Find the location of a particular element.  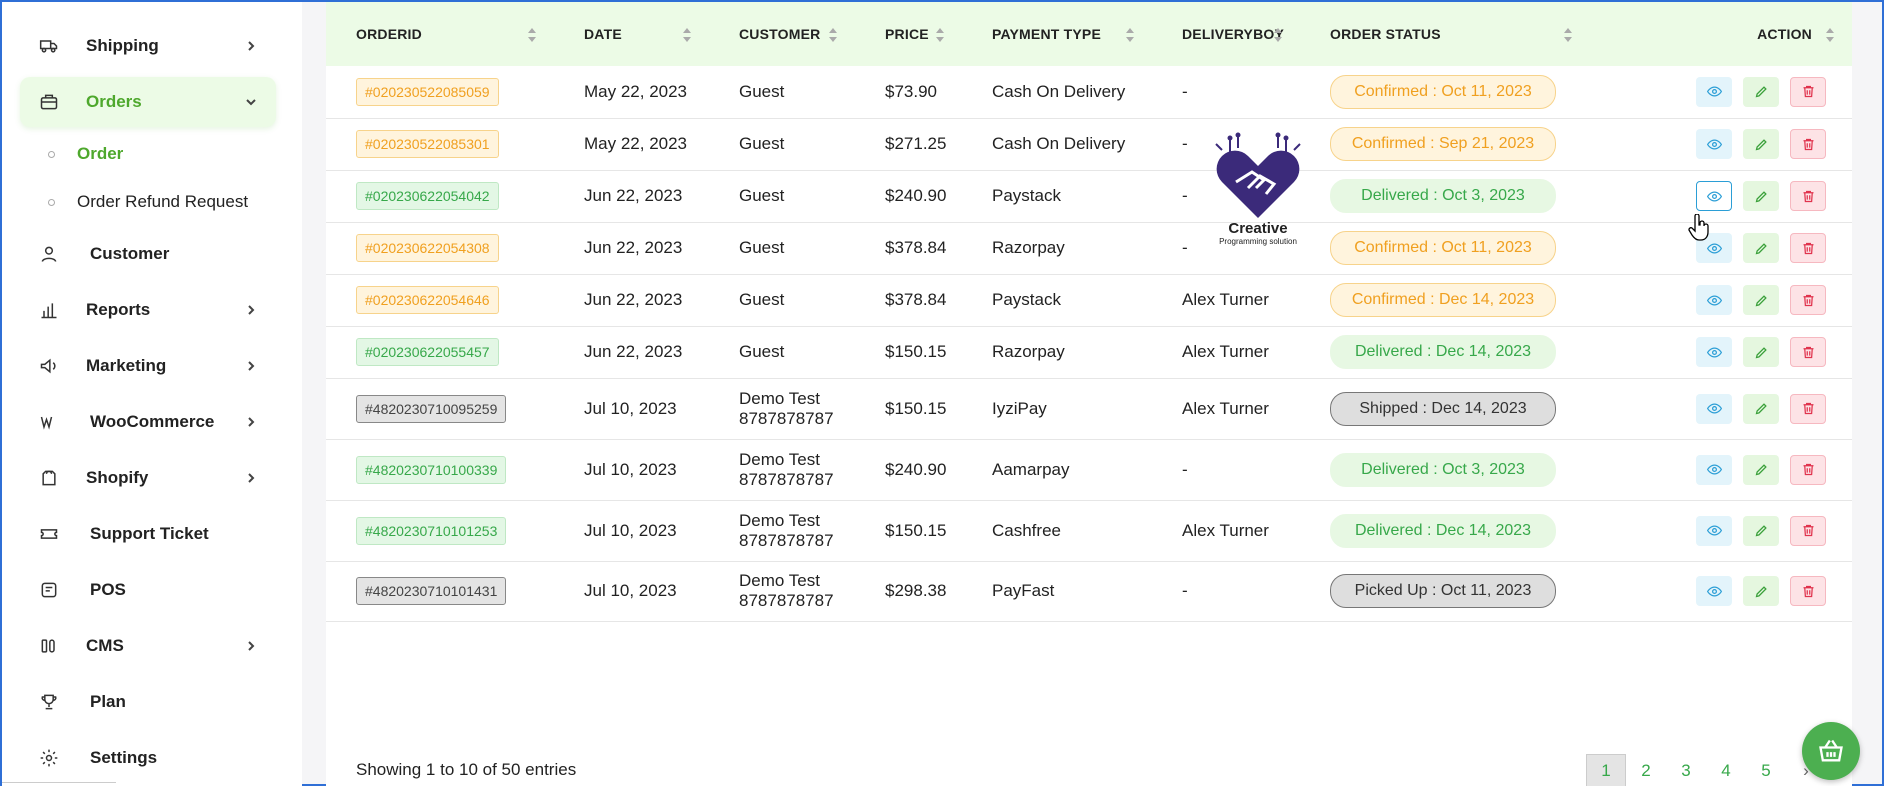

sidebar-item-orders: Orders is located at coordinates (148, 102).